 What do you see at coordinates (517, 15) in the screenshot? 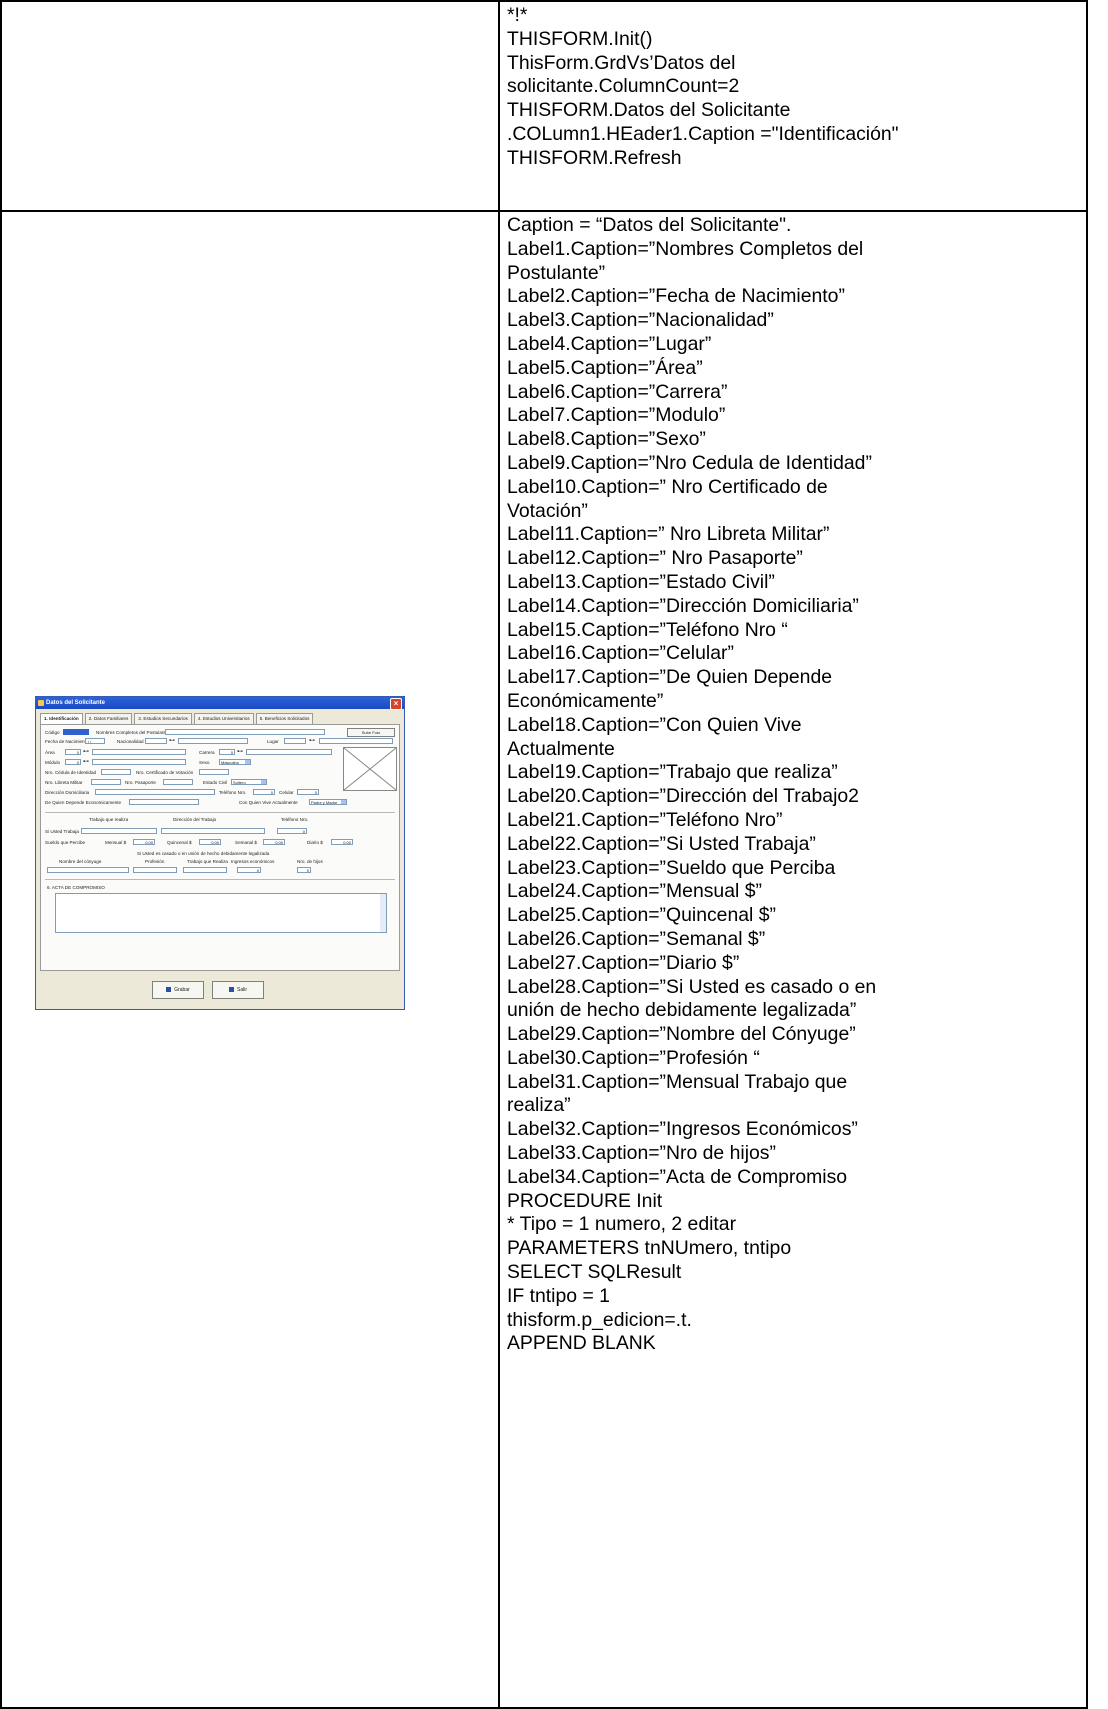
I see `code-line: *!*` at bounding box center [517, 15].